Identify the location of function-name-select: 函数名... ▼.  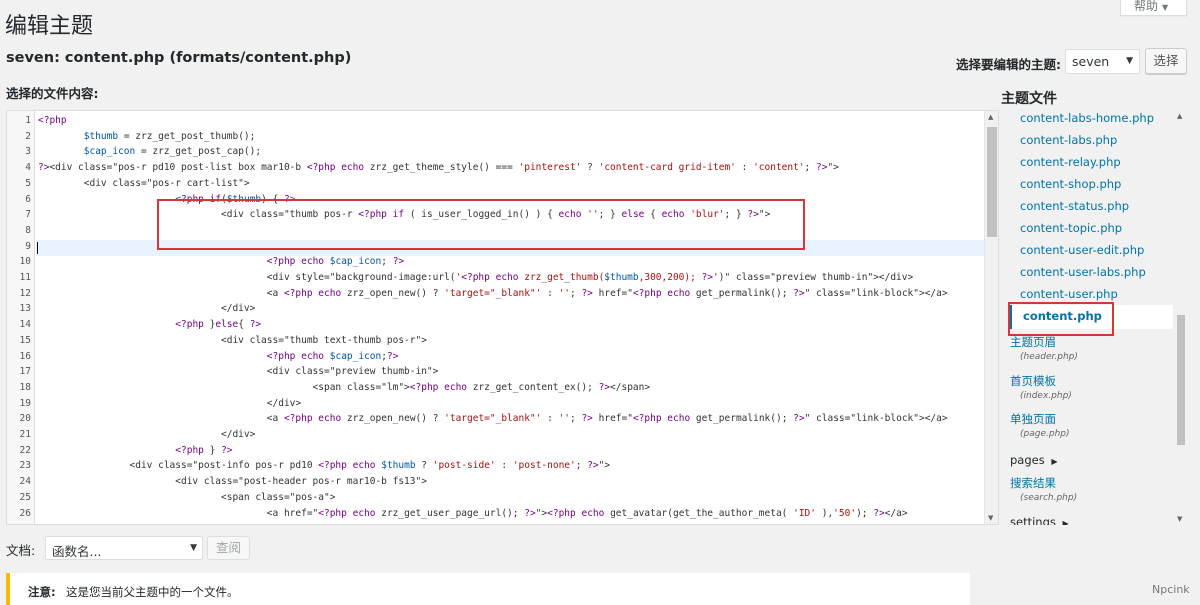
(124, 548).